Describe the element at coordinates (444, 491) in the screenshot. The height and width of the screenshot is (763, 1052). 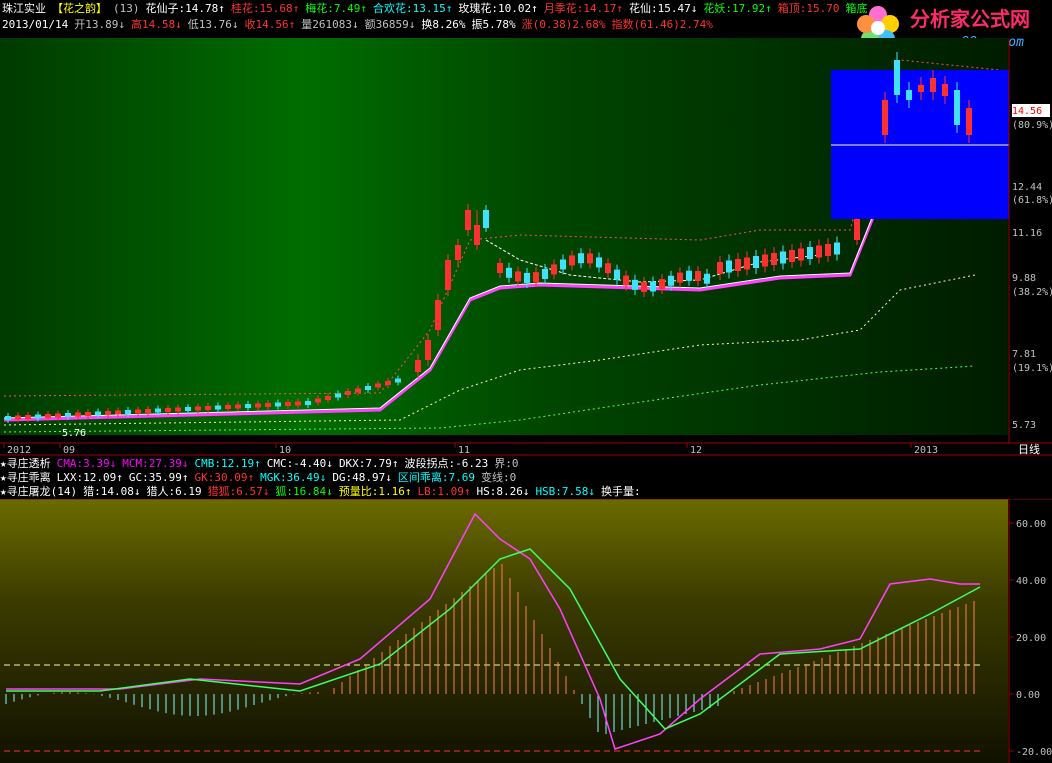
I see `indicator-value: LB:1.09↑` at that location.